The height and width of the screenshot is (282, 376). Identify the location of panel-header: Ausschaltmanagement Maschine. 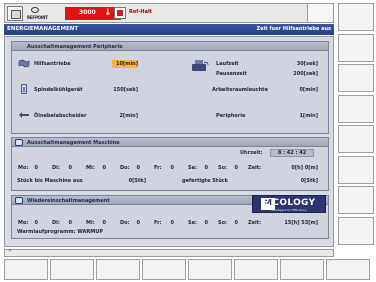
(170, 142).